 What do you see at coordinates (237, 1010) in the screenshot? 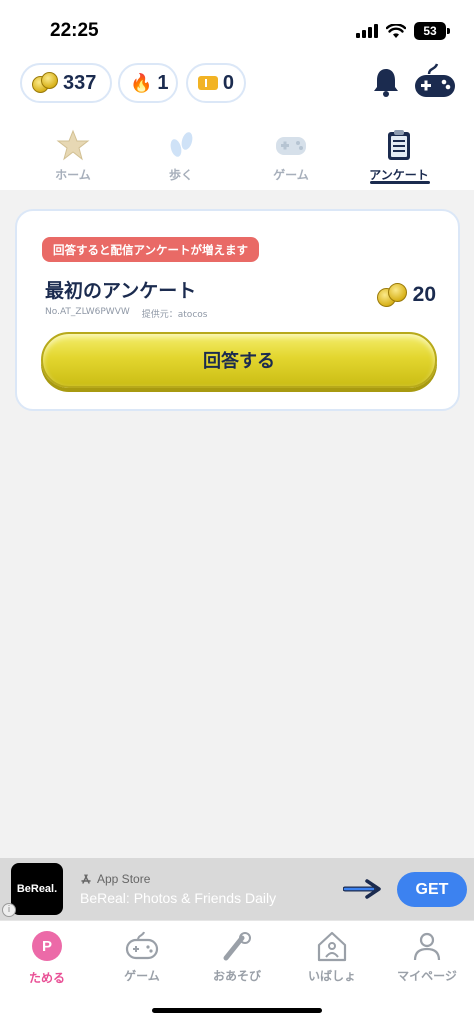
I see `home-indicator` at bounding box center [237, 1010].